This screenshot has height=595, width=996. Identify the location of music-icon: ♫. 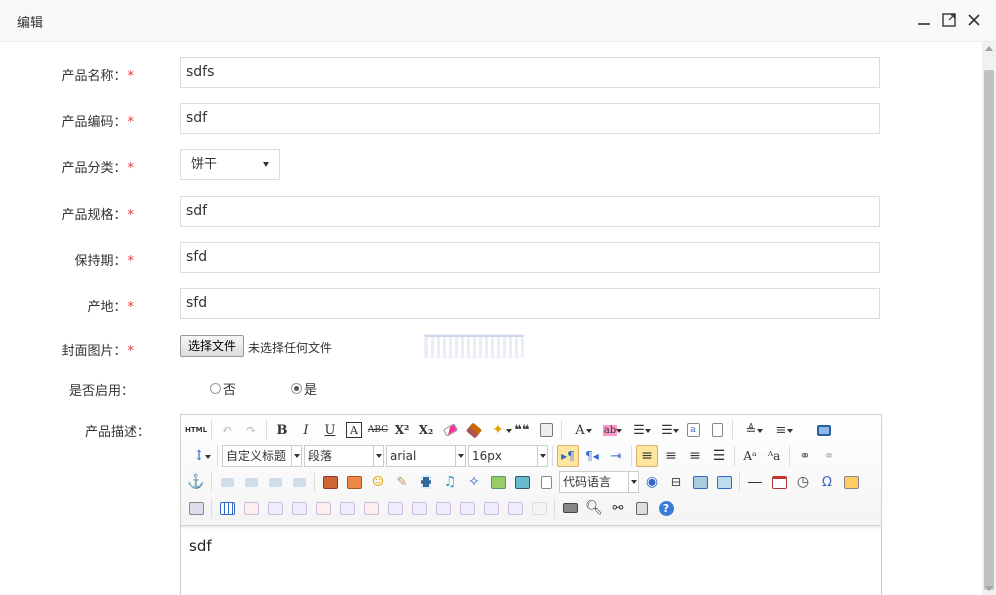
(450, 482).